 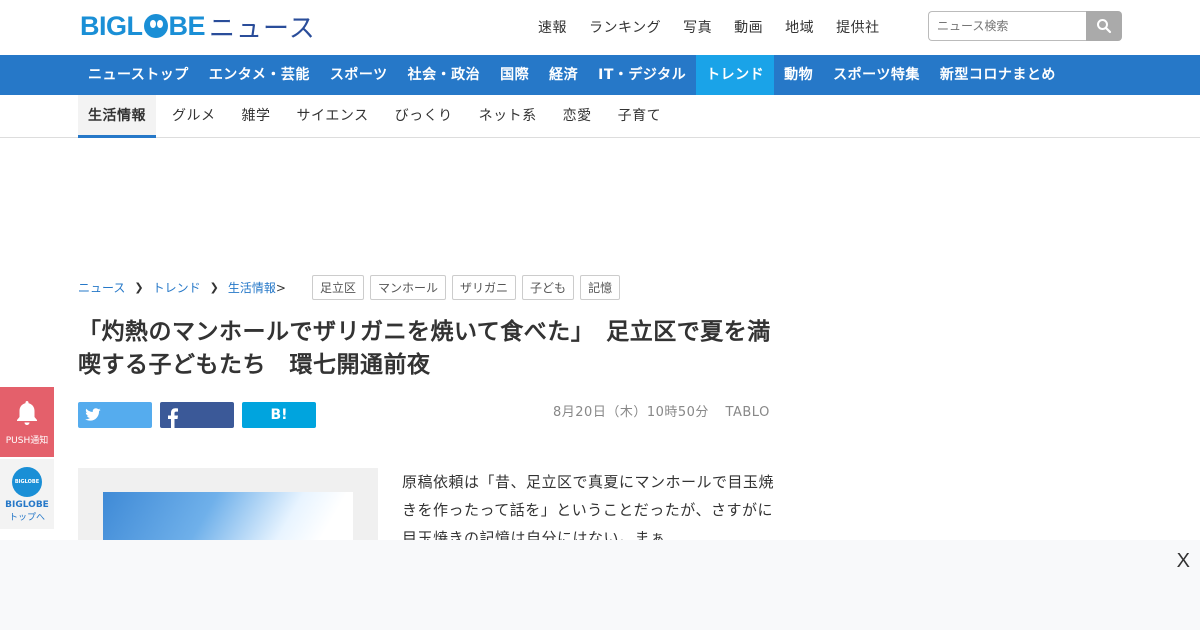 What do you see at coordinates (27, 440) in the screenshot?
I see `push-label: PUSH通知` at bounding box center [27, 440].